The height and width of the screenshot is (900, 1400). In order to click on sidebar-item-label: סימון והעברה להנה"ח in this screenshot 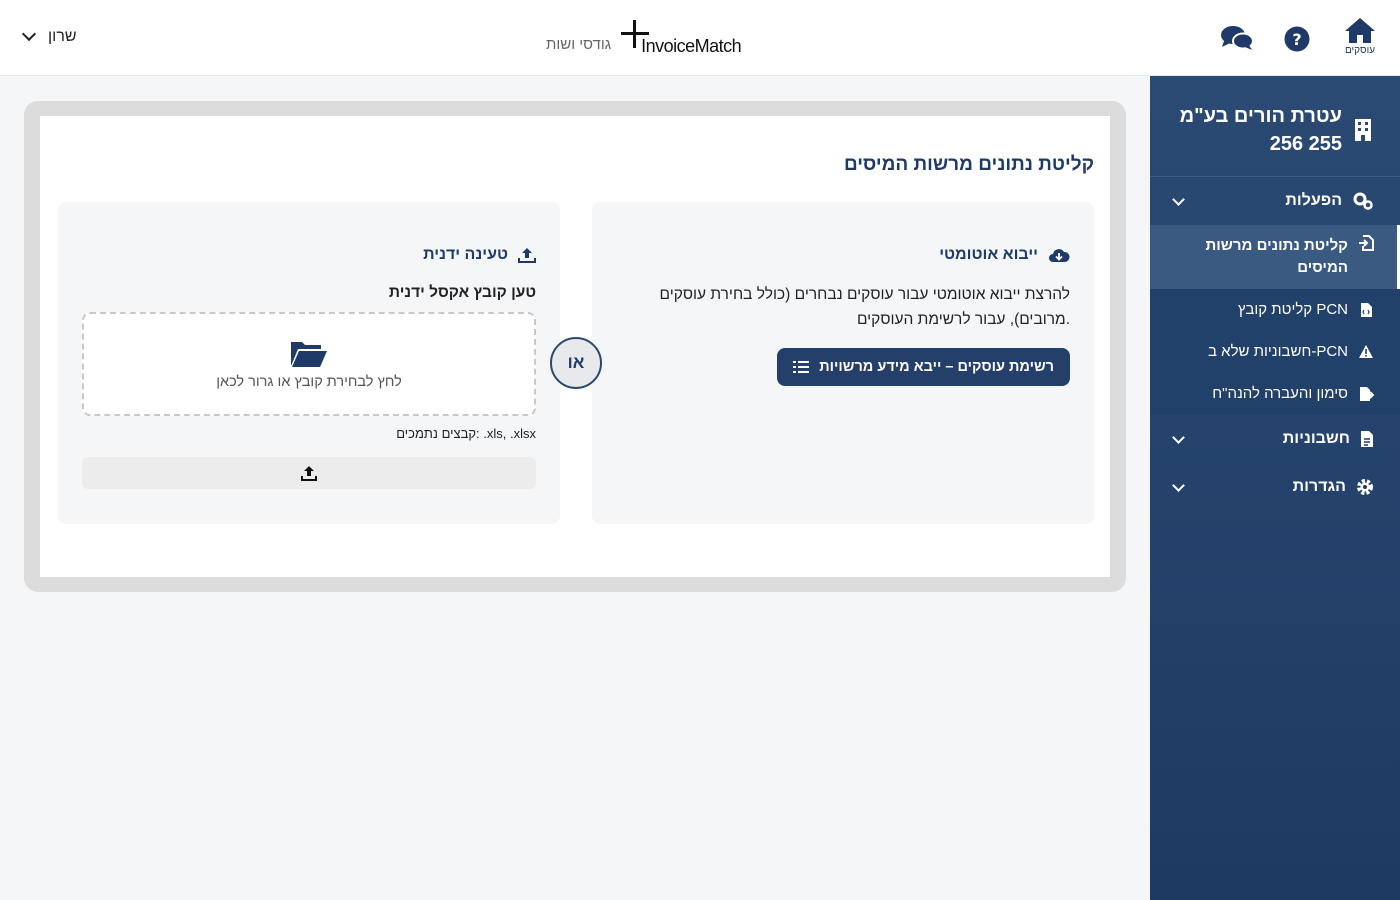, I will do `click(1280, 393)`.